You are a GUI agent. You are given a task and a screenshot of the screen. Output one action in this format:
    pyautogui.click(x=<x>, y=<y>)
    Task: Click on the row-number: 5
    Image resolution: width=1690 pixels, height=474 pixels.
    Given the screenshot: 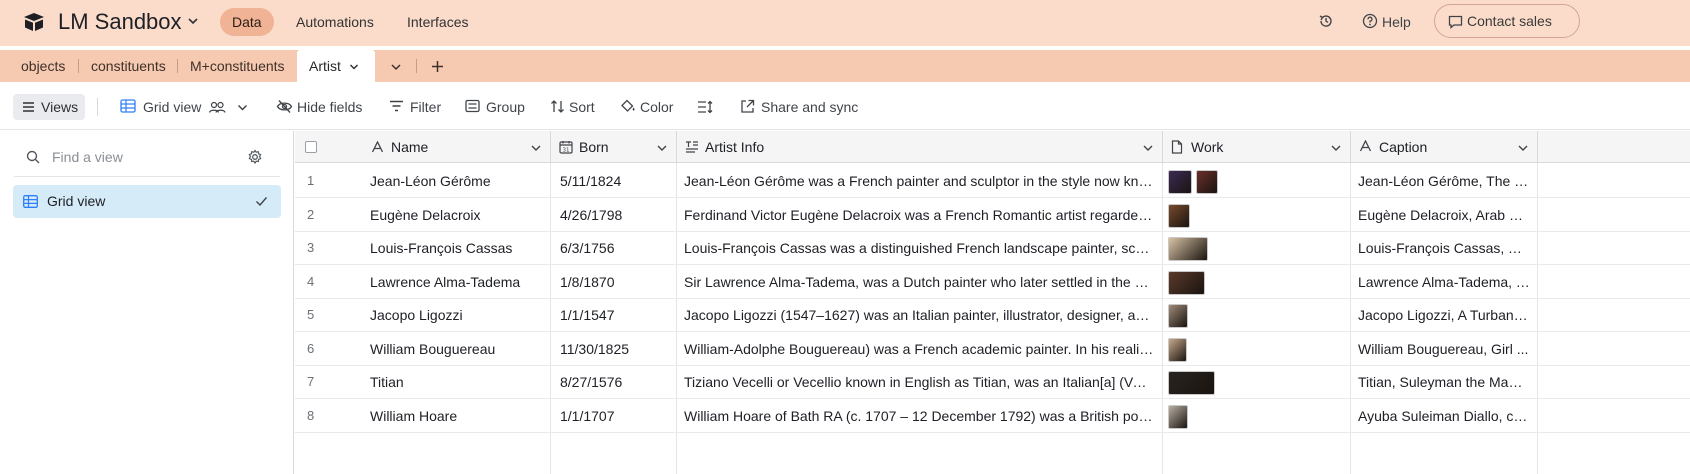 What is the action you would take?
    pyautogui.click(x=325, y=315)
    